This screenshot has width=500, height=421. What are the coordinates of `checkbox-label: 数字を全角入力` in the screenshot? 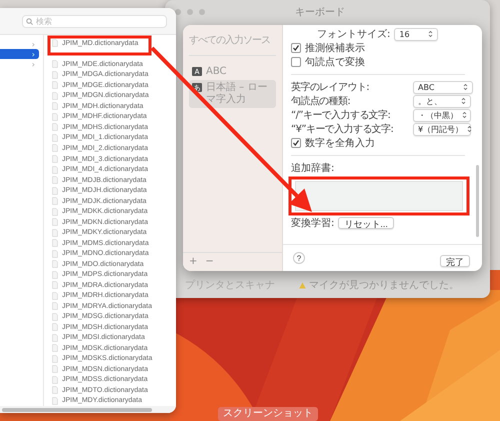 It's located at (340, 143).